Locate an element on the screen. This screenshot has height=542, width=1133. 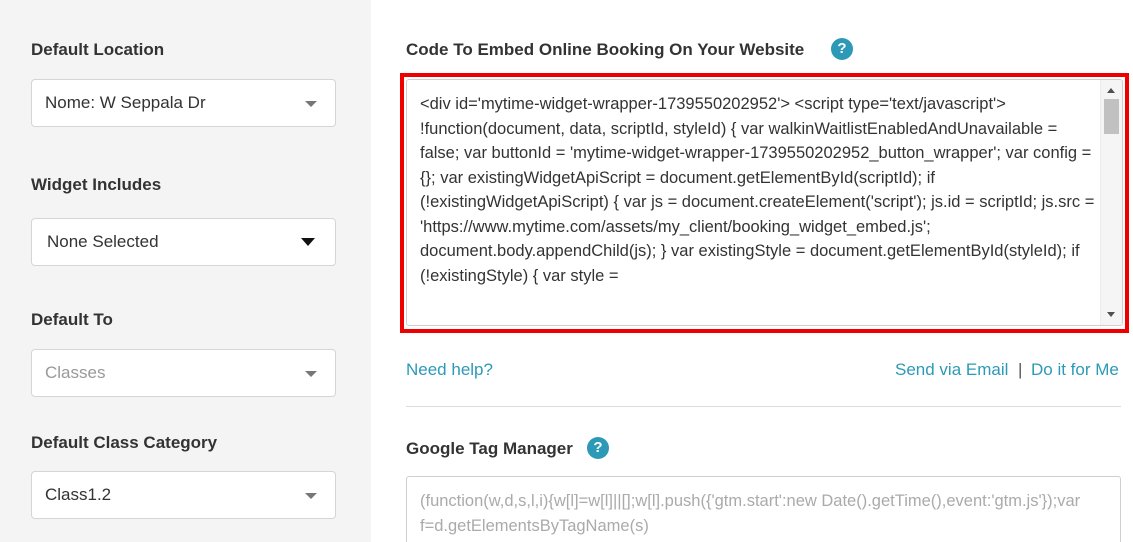
gtm-title: Google Tag Manager is located at coordinates (489, 448).